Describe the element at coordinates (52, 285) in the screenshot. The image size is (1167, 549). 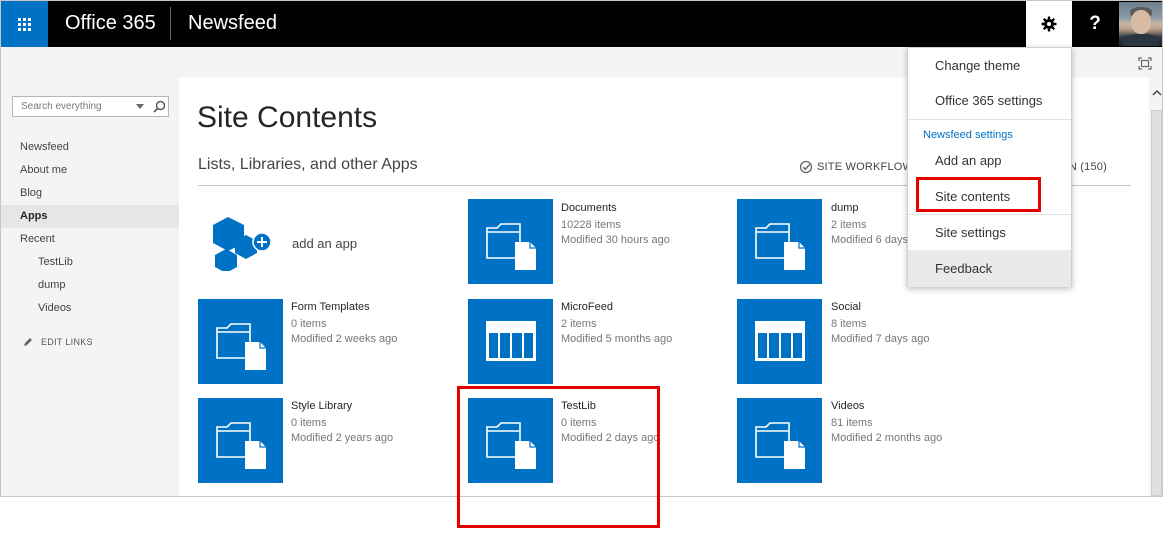
I see `nav-recent-dump: dump` at that location.